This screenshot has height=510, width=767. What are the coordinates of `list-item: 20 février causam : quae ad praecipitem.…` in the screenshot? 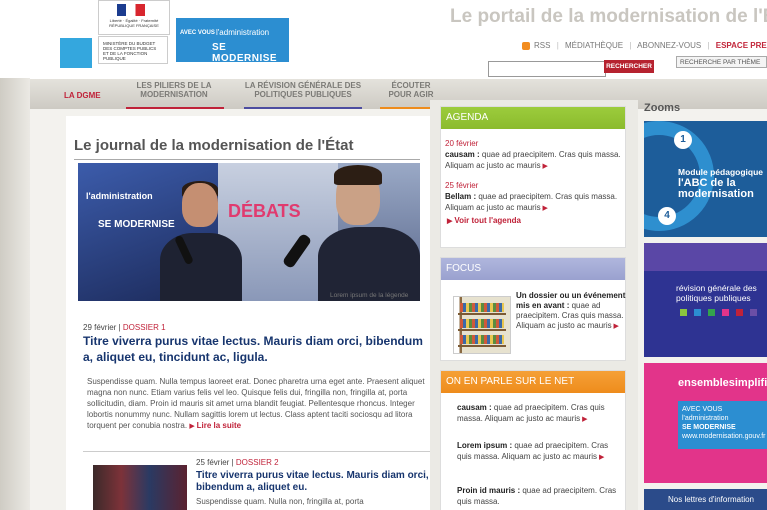 It's located at (534, 155).